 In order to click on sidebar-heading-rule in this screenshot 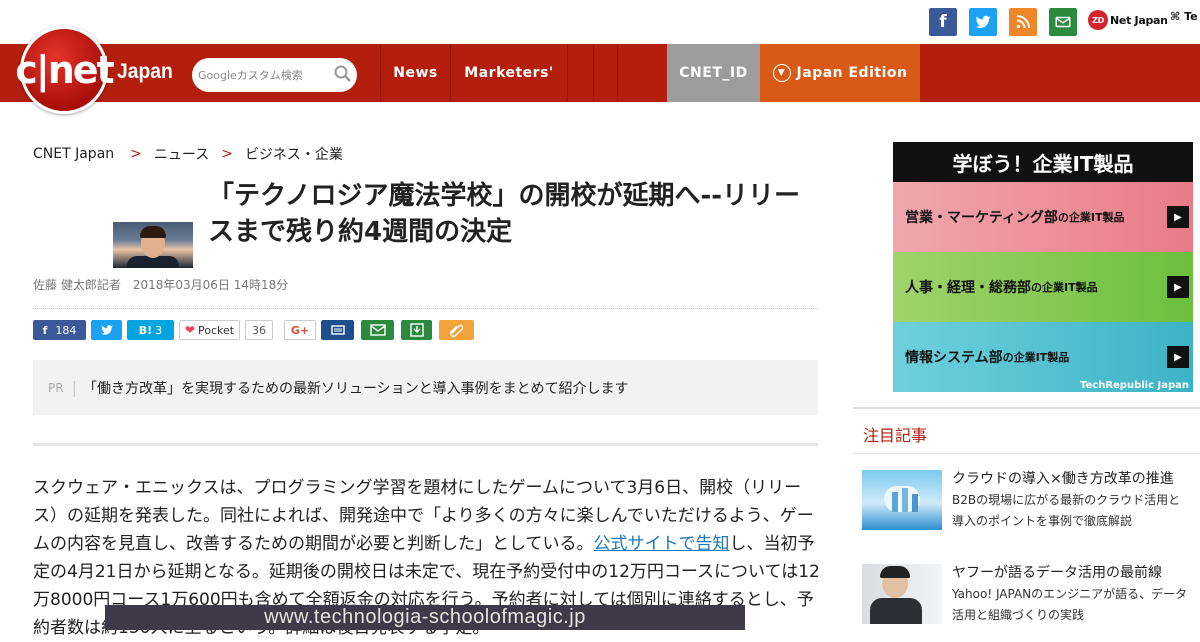, I will do `click(1026, 453)`.